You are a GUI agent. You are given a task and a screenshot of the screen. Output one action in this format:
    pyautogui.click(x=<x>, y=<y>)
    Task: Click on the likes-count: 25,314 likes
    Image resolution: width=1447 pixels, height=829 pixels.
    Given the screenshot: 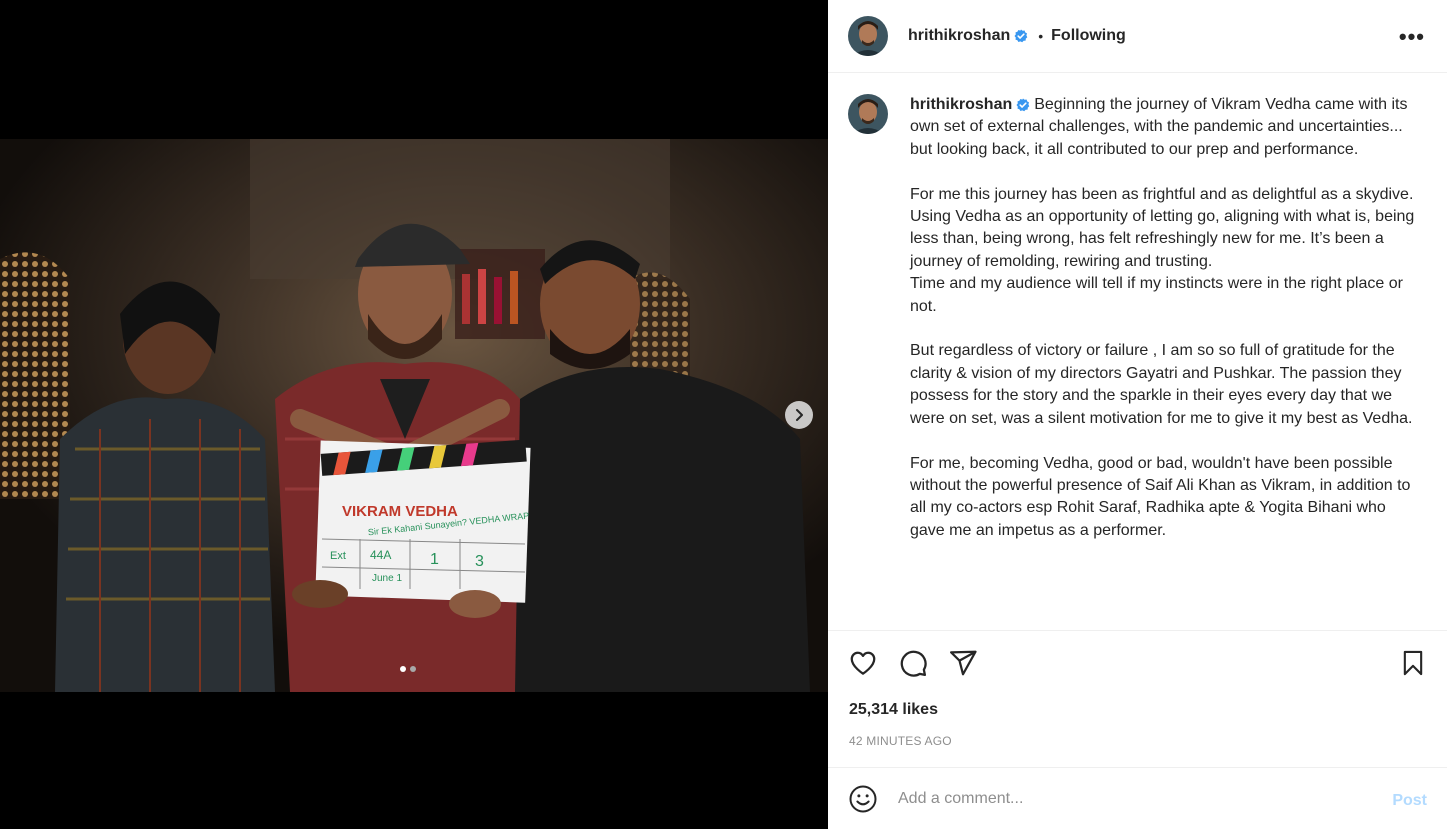 What is the action you would take?
    pyautogui.click(x=893, y=710)
    